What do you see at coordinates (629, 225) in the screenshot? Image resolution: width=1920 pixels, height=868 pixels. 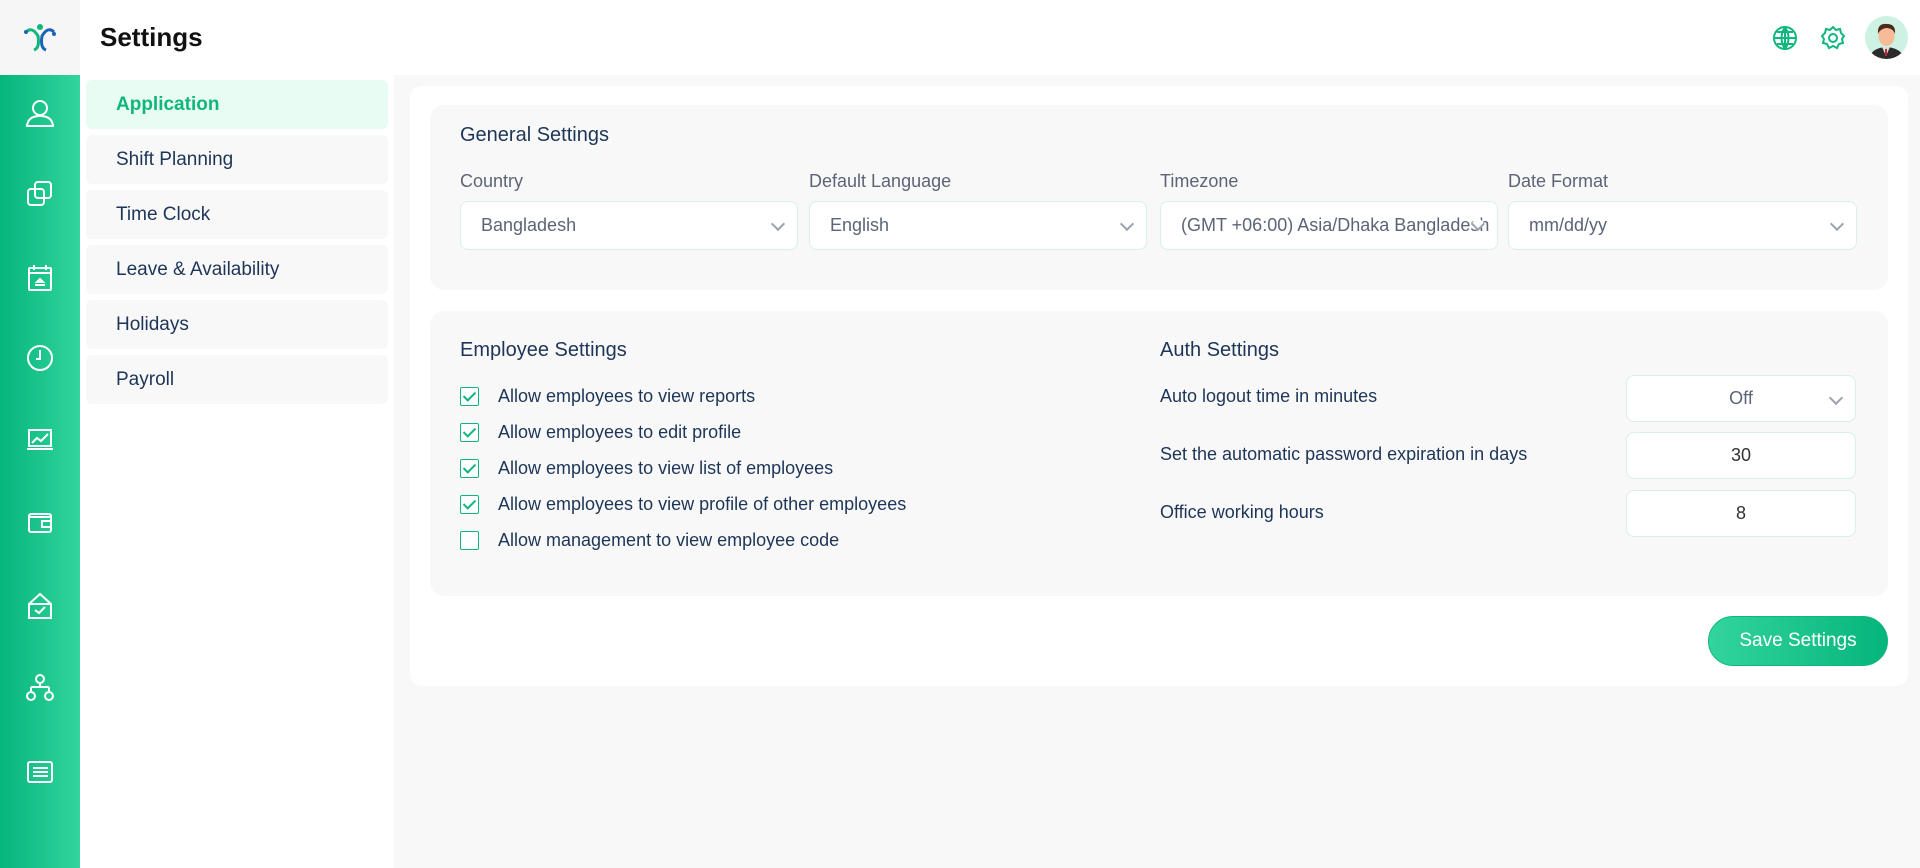 I see `country-select: Bangladesh` at bounding box center [629, 225].